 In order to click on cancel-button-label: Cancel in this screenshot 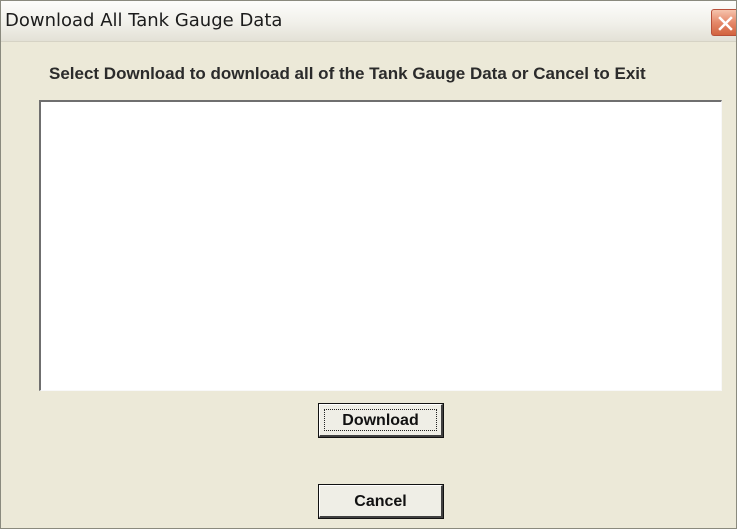, I will do `click(380, 501)`.